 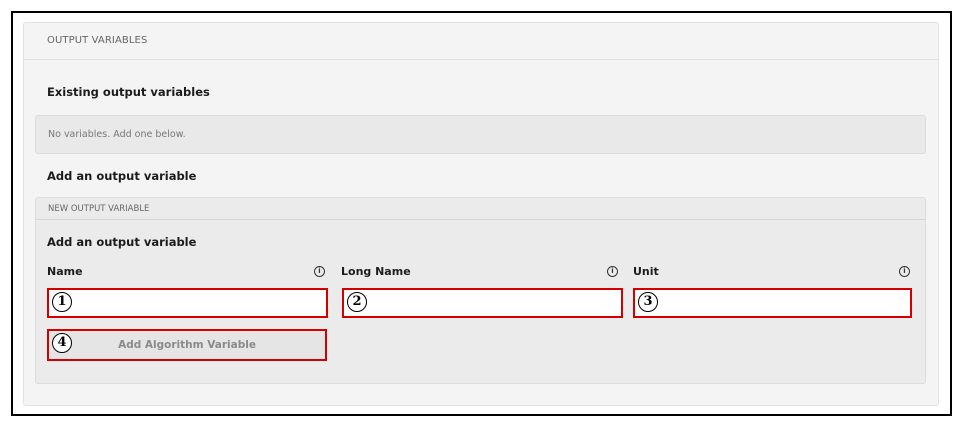 I want to click on name-input, so click(x=196, y=303).